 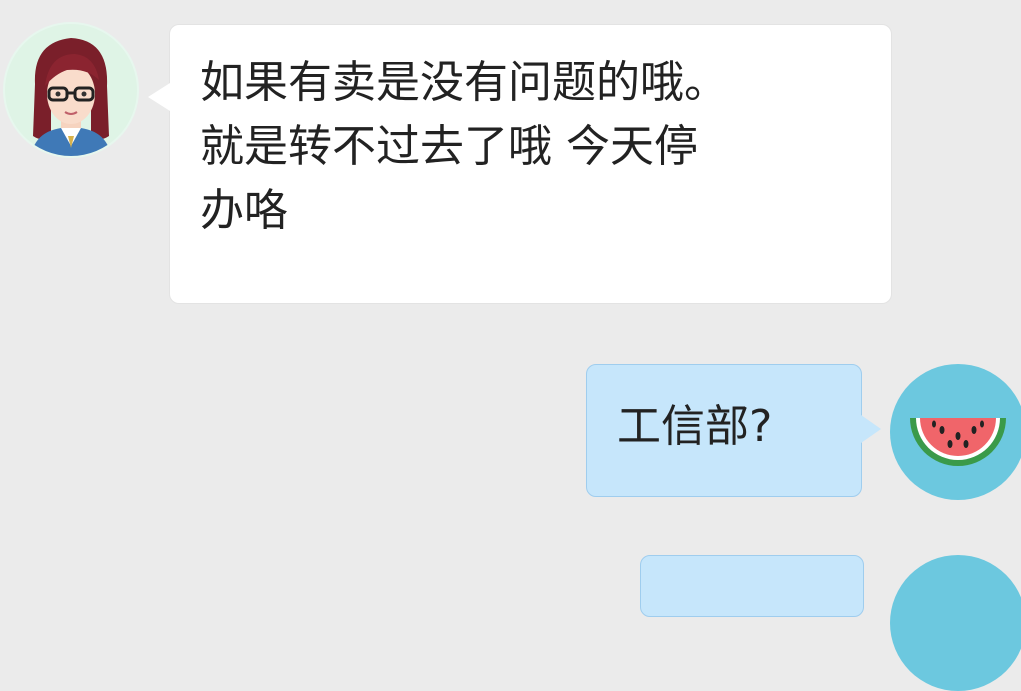 I want to click on message-text-line: 如果有卖是没有问题的哦。, so click(x=464, y=82).